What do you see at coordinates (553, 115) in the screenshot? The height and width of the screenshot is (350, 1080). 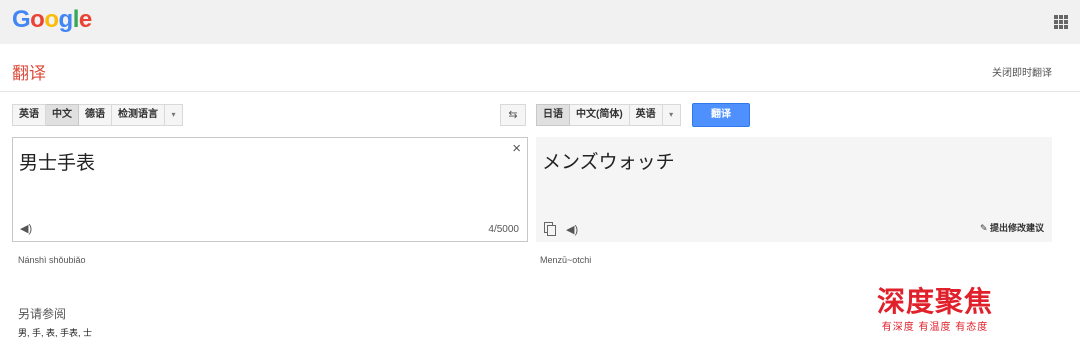 I see `target-lang-japanese: 日语` at bounding box center [553, 115].